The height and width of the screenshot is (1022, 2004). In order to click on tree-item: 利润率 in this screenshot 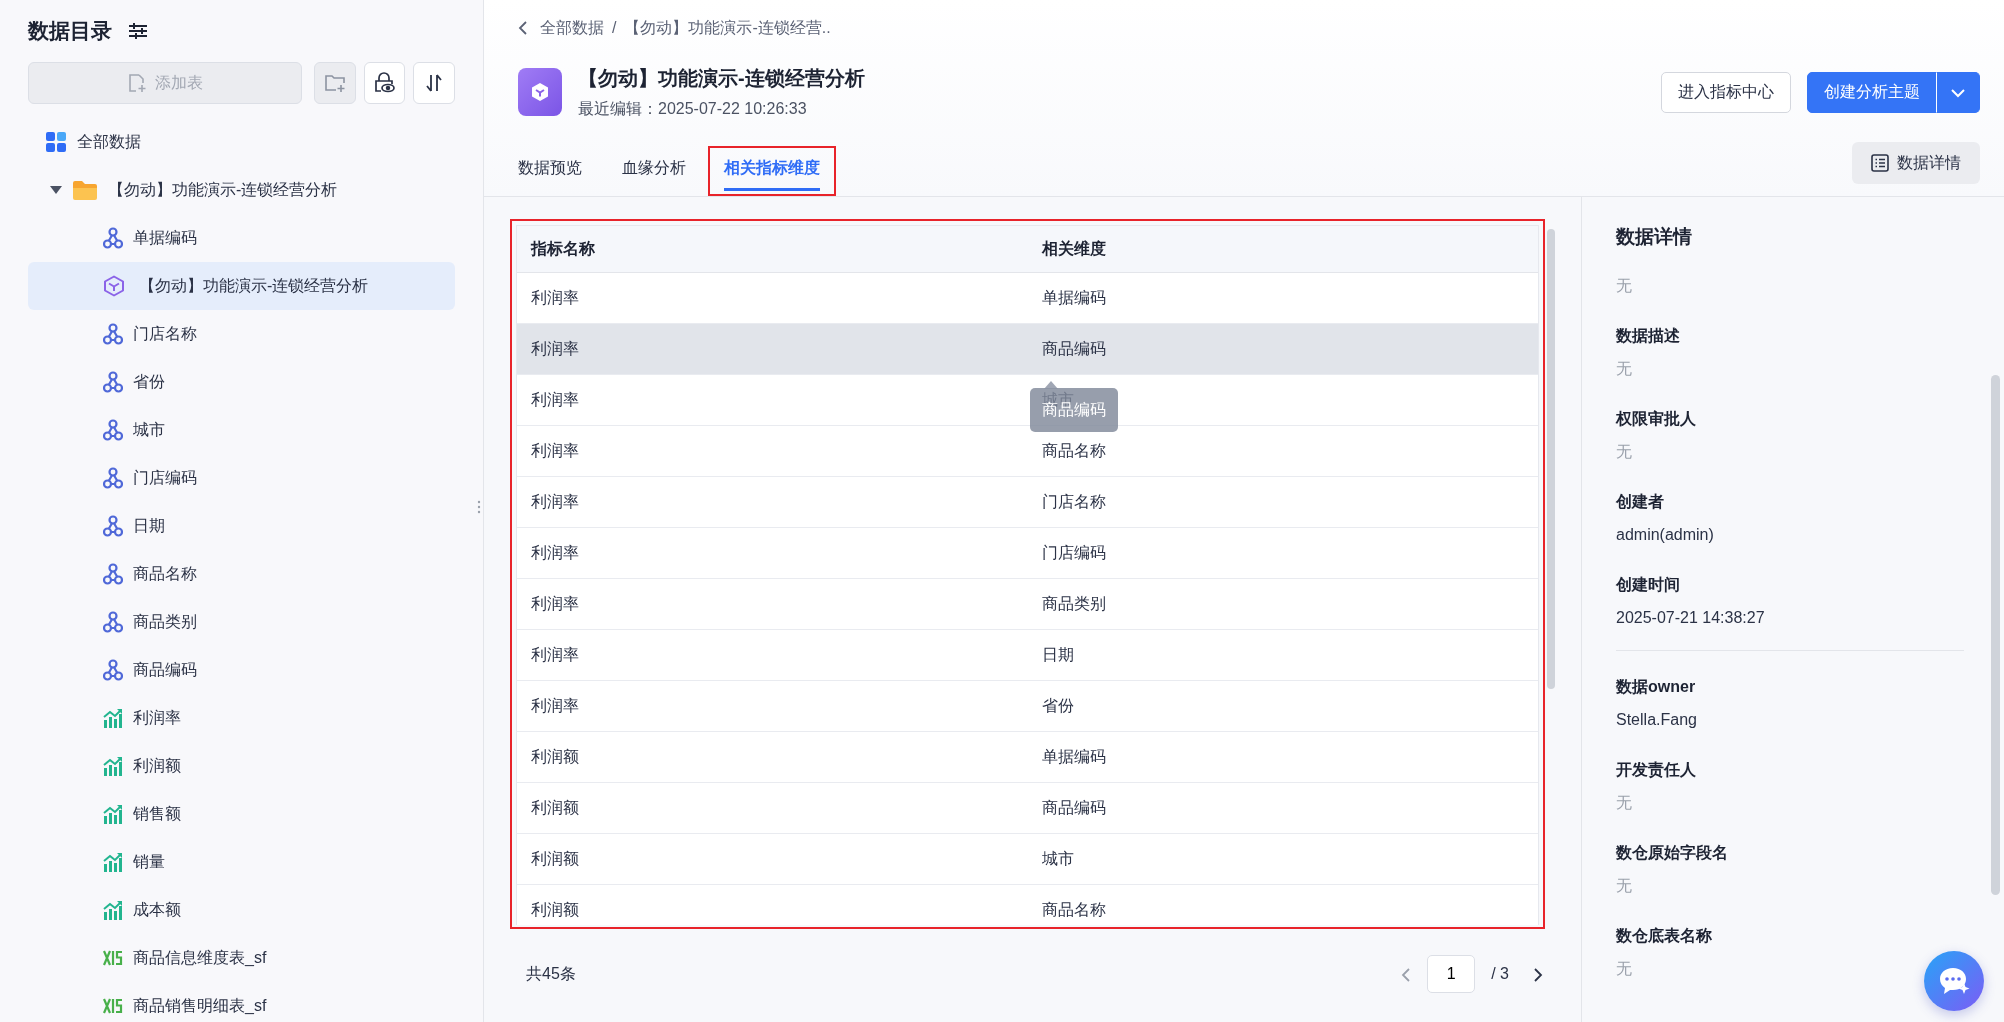, I will do `click(241, 718)`.